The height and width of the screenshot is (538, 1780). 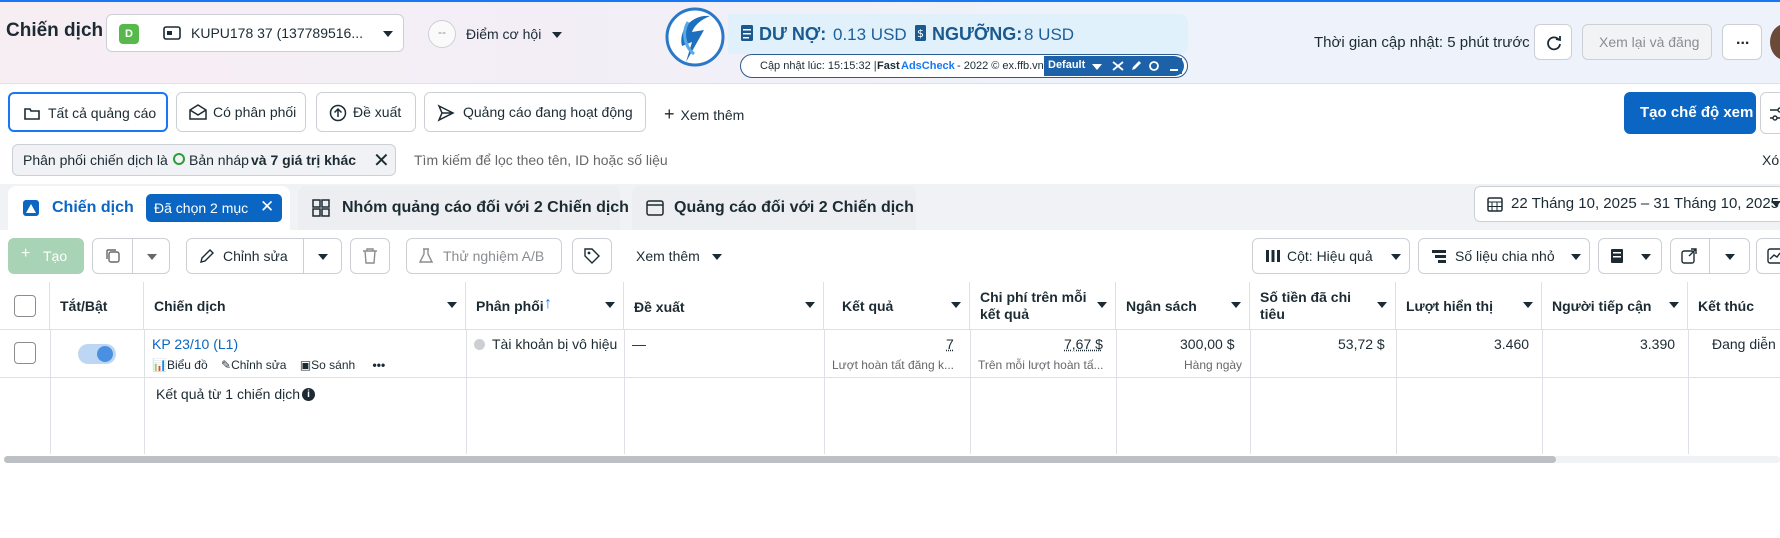 What do you see at coordinates (195, 344) in the screenshot?
I see `campaign-name-link: KP 23/10 (L1)` at bounding box center [195, 344].